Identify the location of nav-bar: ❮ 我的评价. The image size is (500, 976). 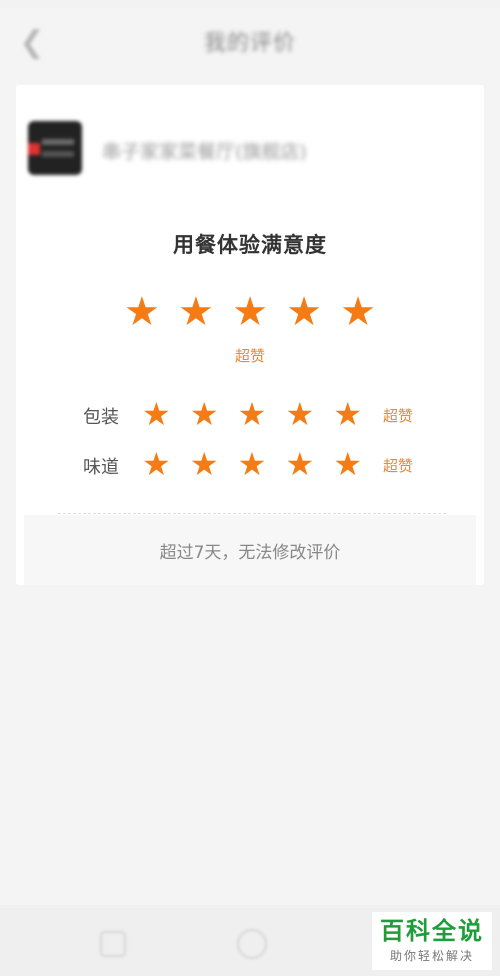
(250, 41).